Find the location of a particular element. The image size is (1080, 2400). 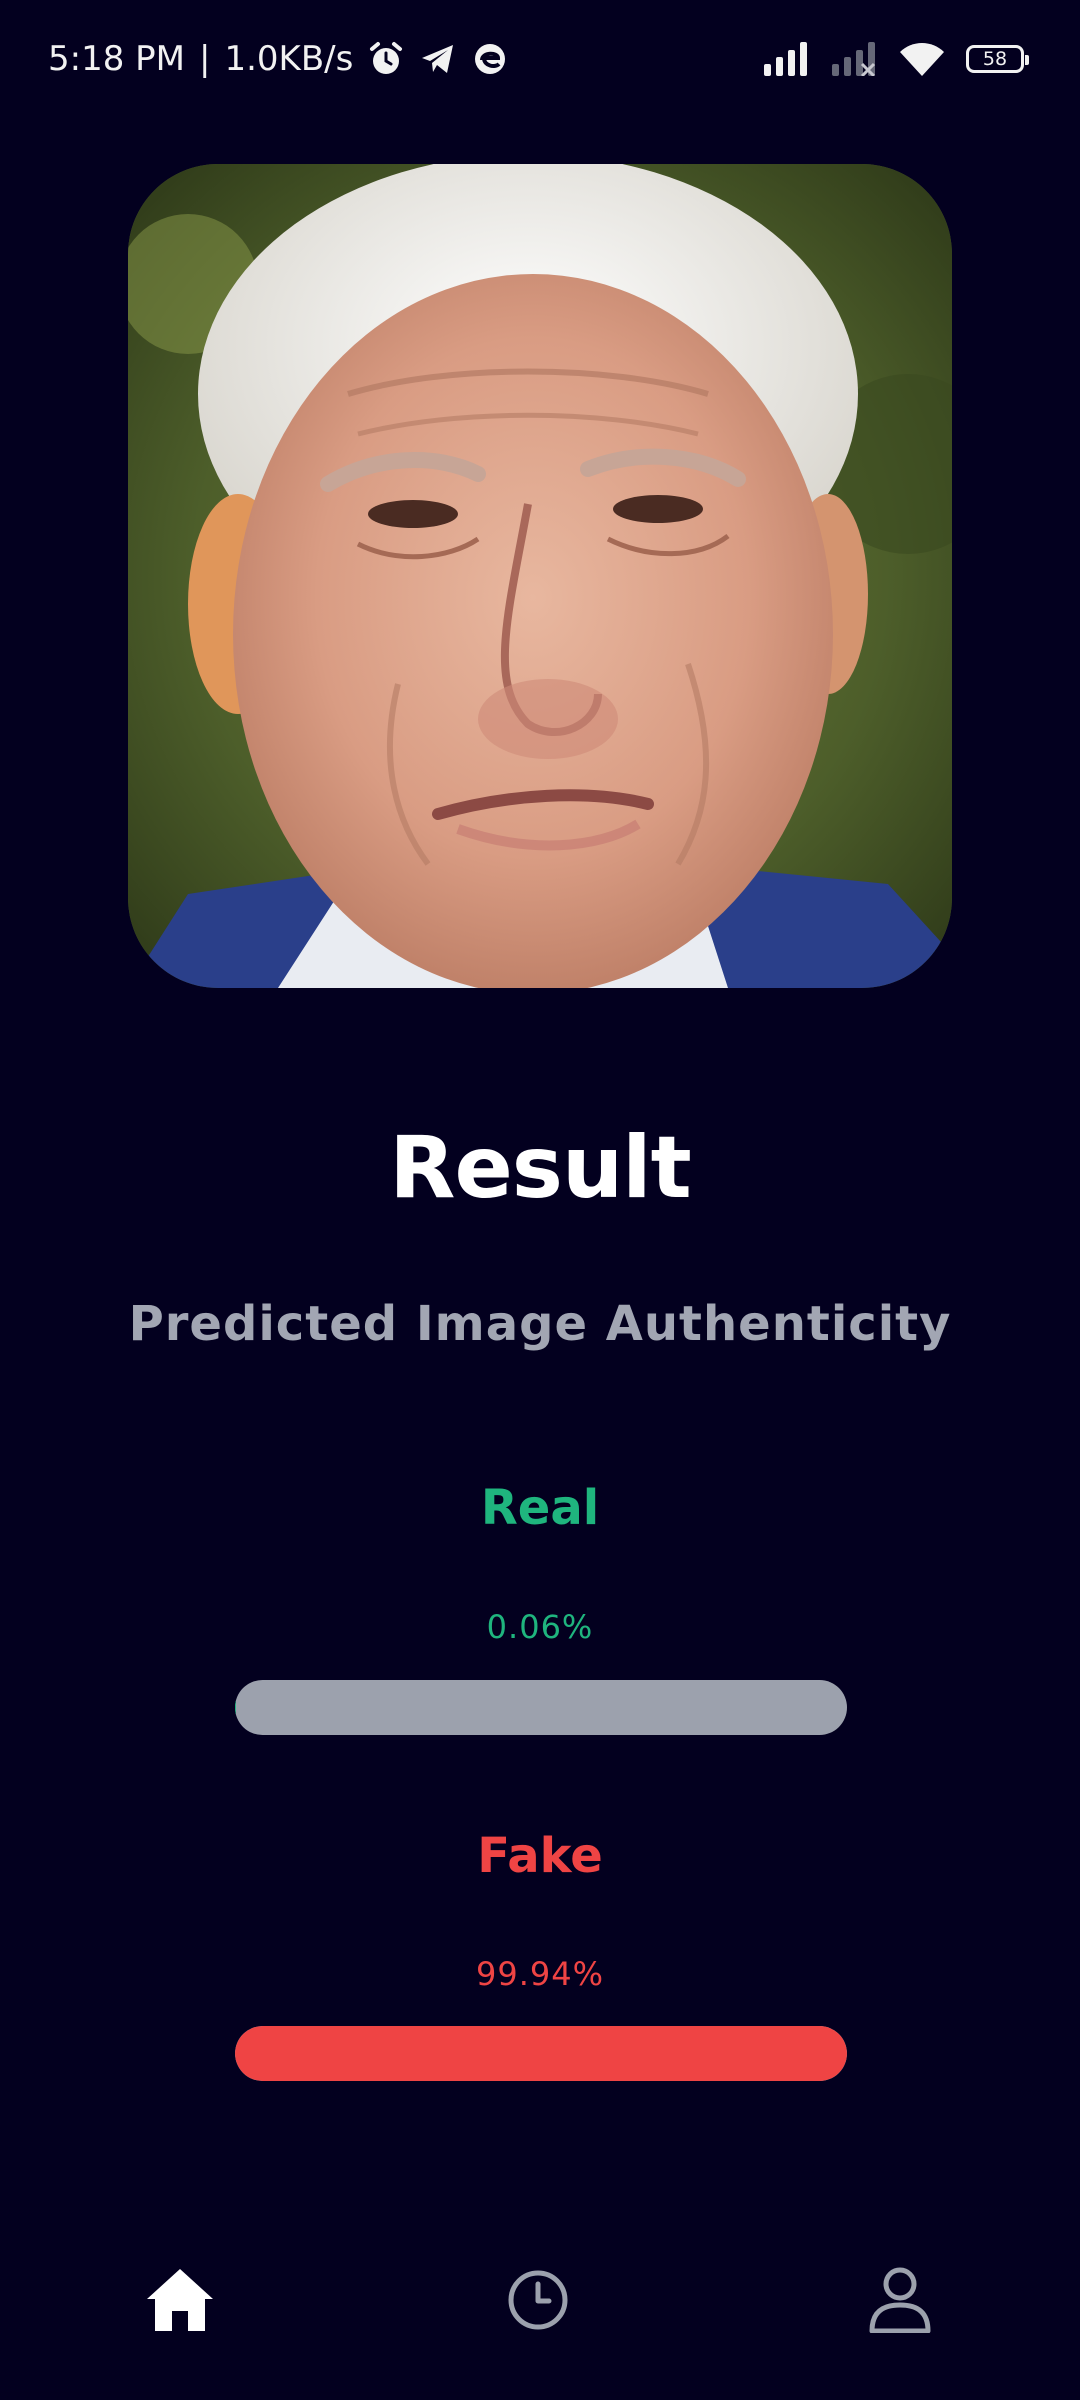

real-label: Real is located at coordinates (540, 1508).